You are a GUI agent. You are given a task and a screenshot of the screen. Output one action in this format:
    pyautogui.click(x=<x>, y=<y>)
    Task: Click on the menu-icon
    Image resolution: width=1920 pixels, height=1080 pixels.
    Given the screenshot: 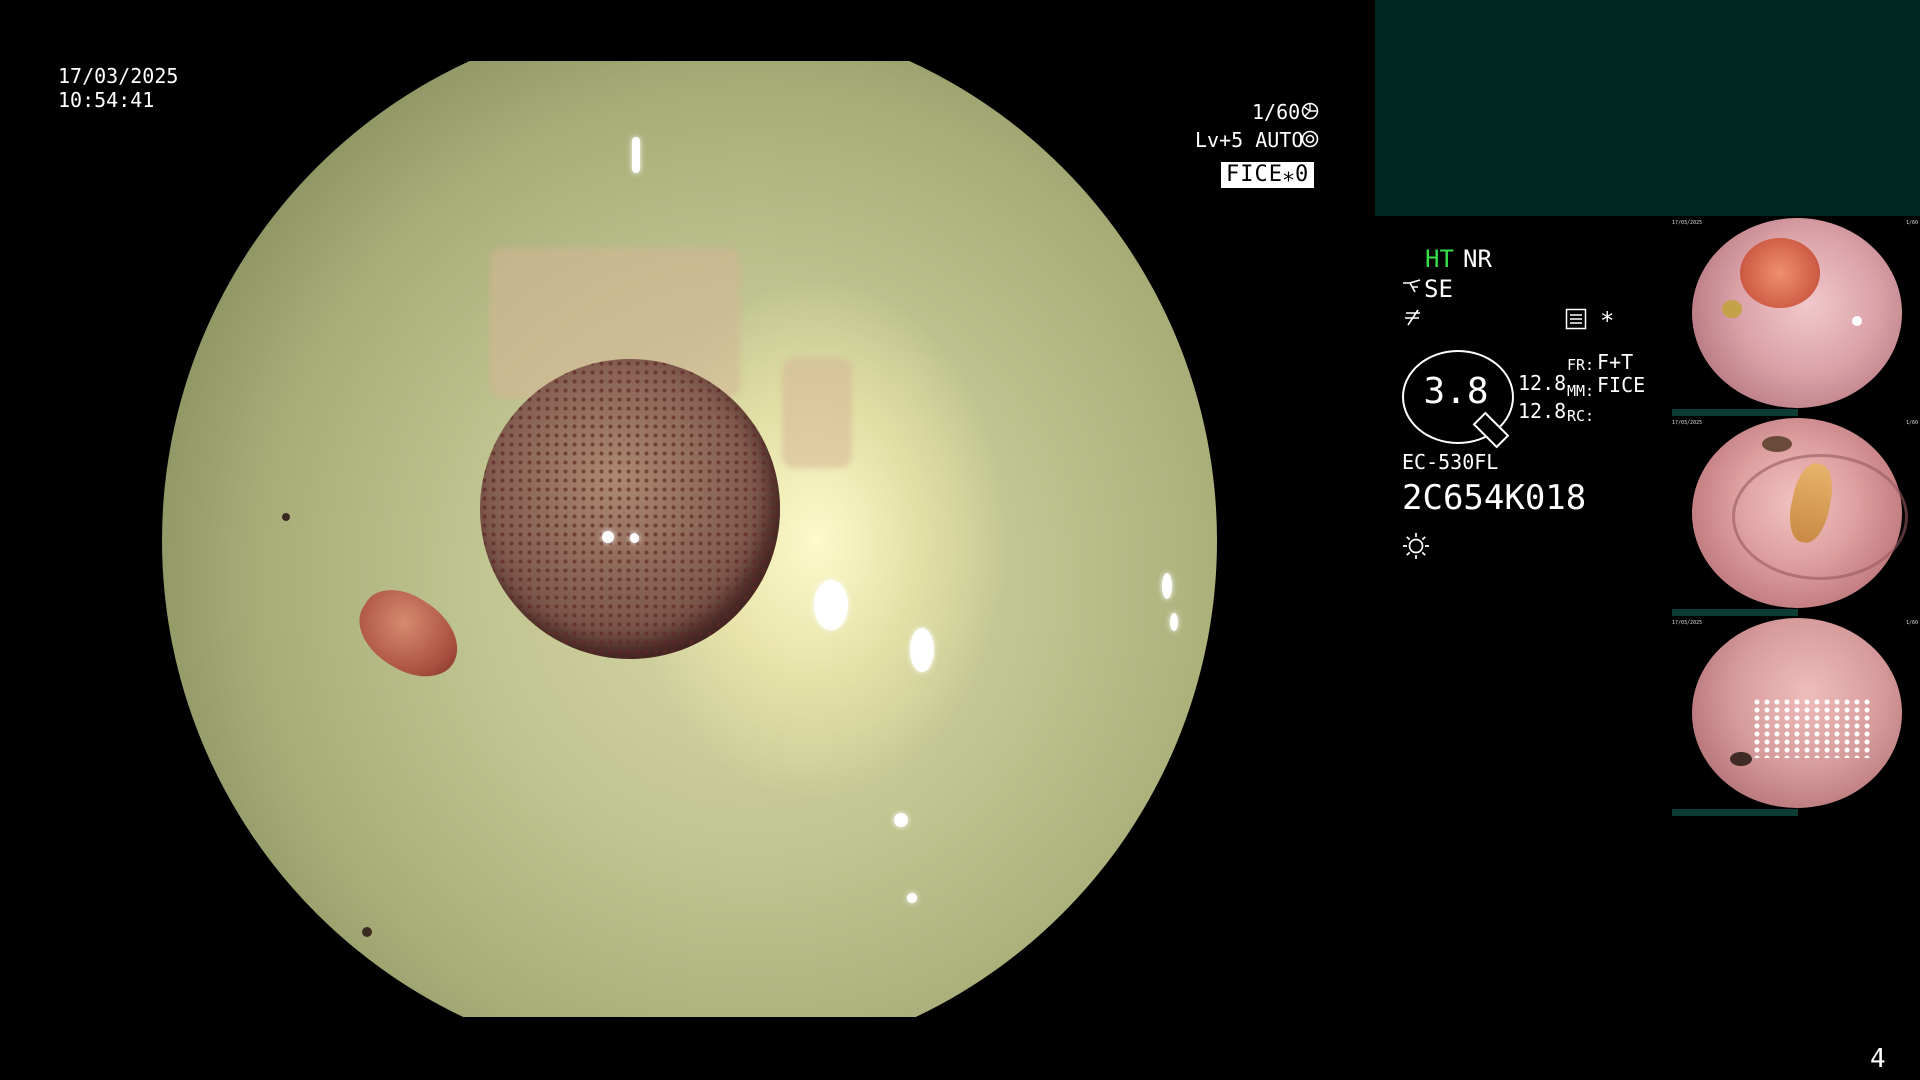 What is the action you would take?
    pyautogui.click(x=1576, y=319)
    